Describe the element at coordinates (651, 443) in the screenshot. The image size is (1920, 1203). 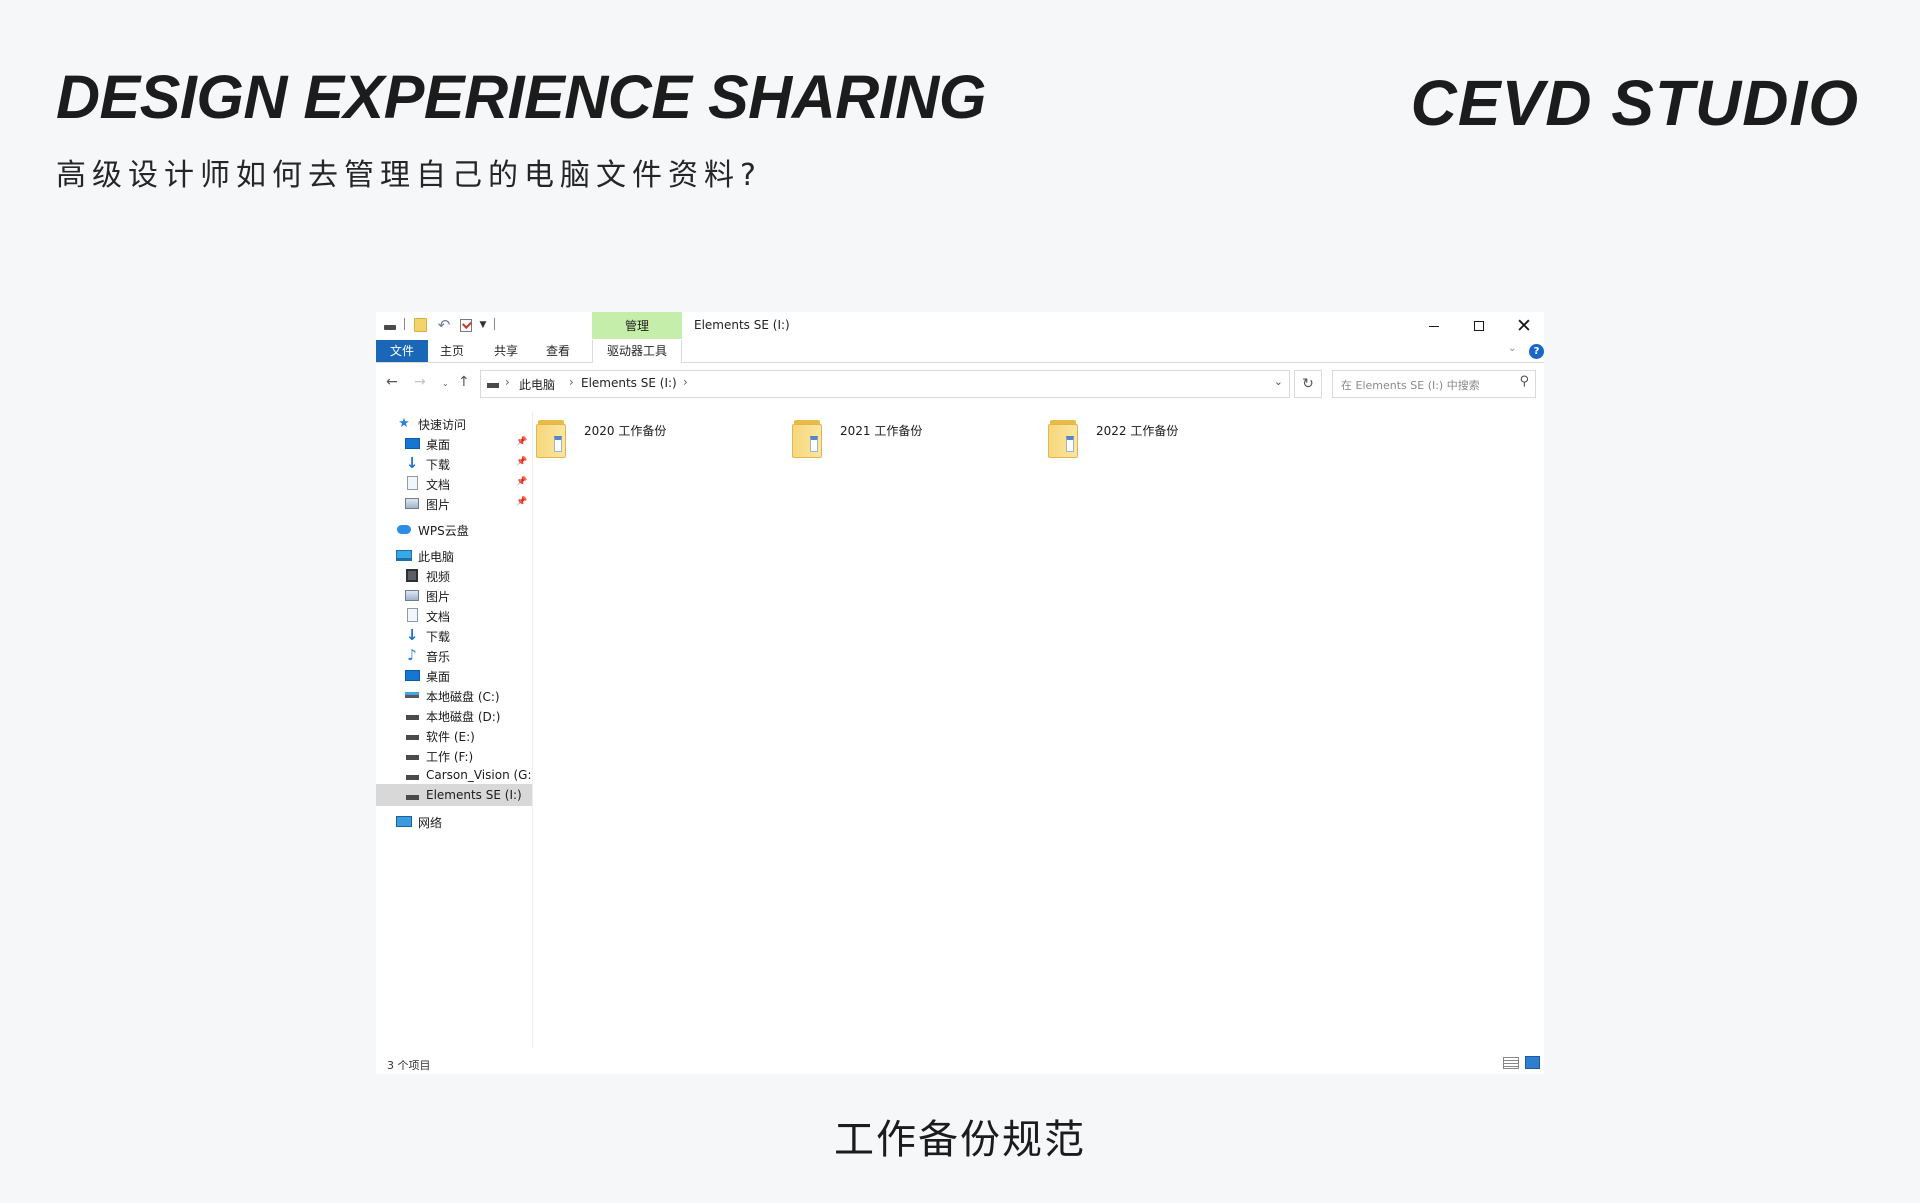
I see `folder-item: 2020 工作备份` at that location.